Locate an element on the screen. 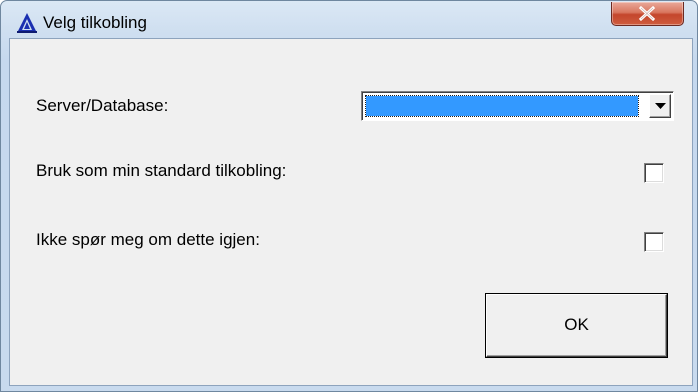 The image size is (698, 392). default-connection-label: Bruk som min standard tilkobling: is located at coordinates (161, 170).